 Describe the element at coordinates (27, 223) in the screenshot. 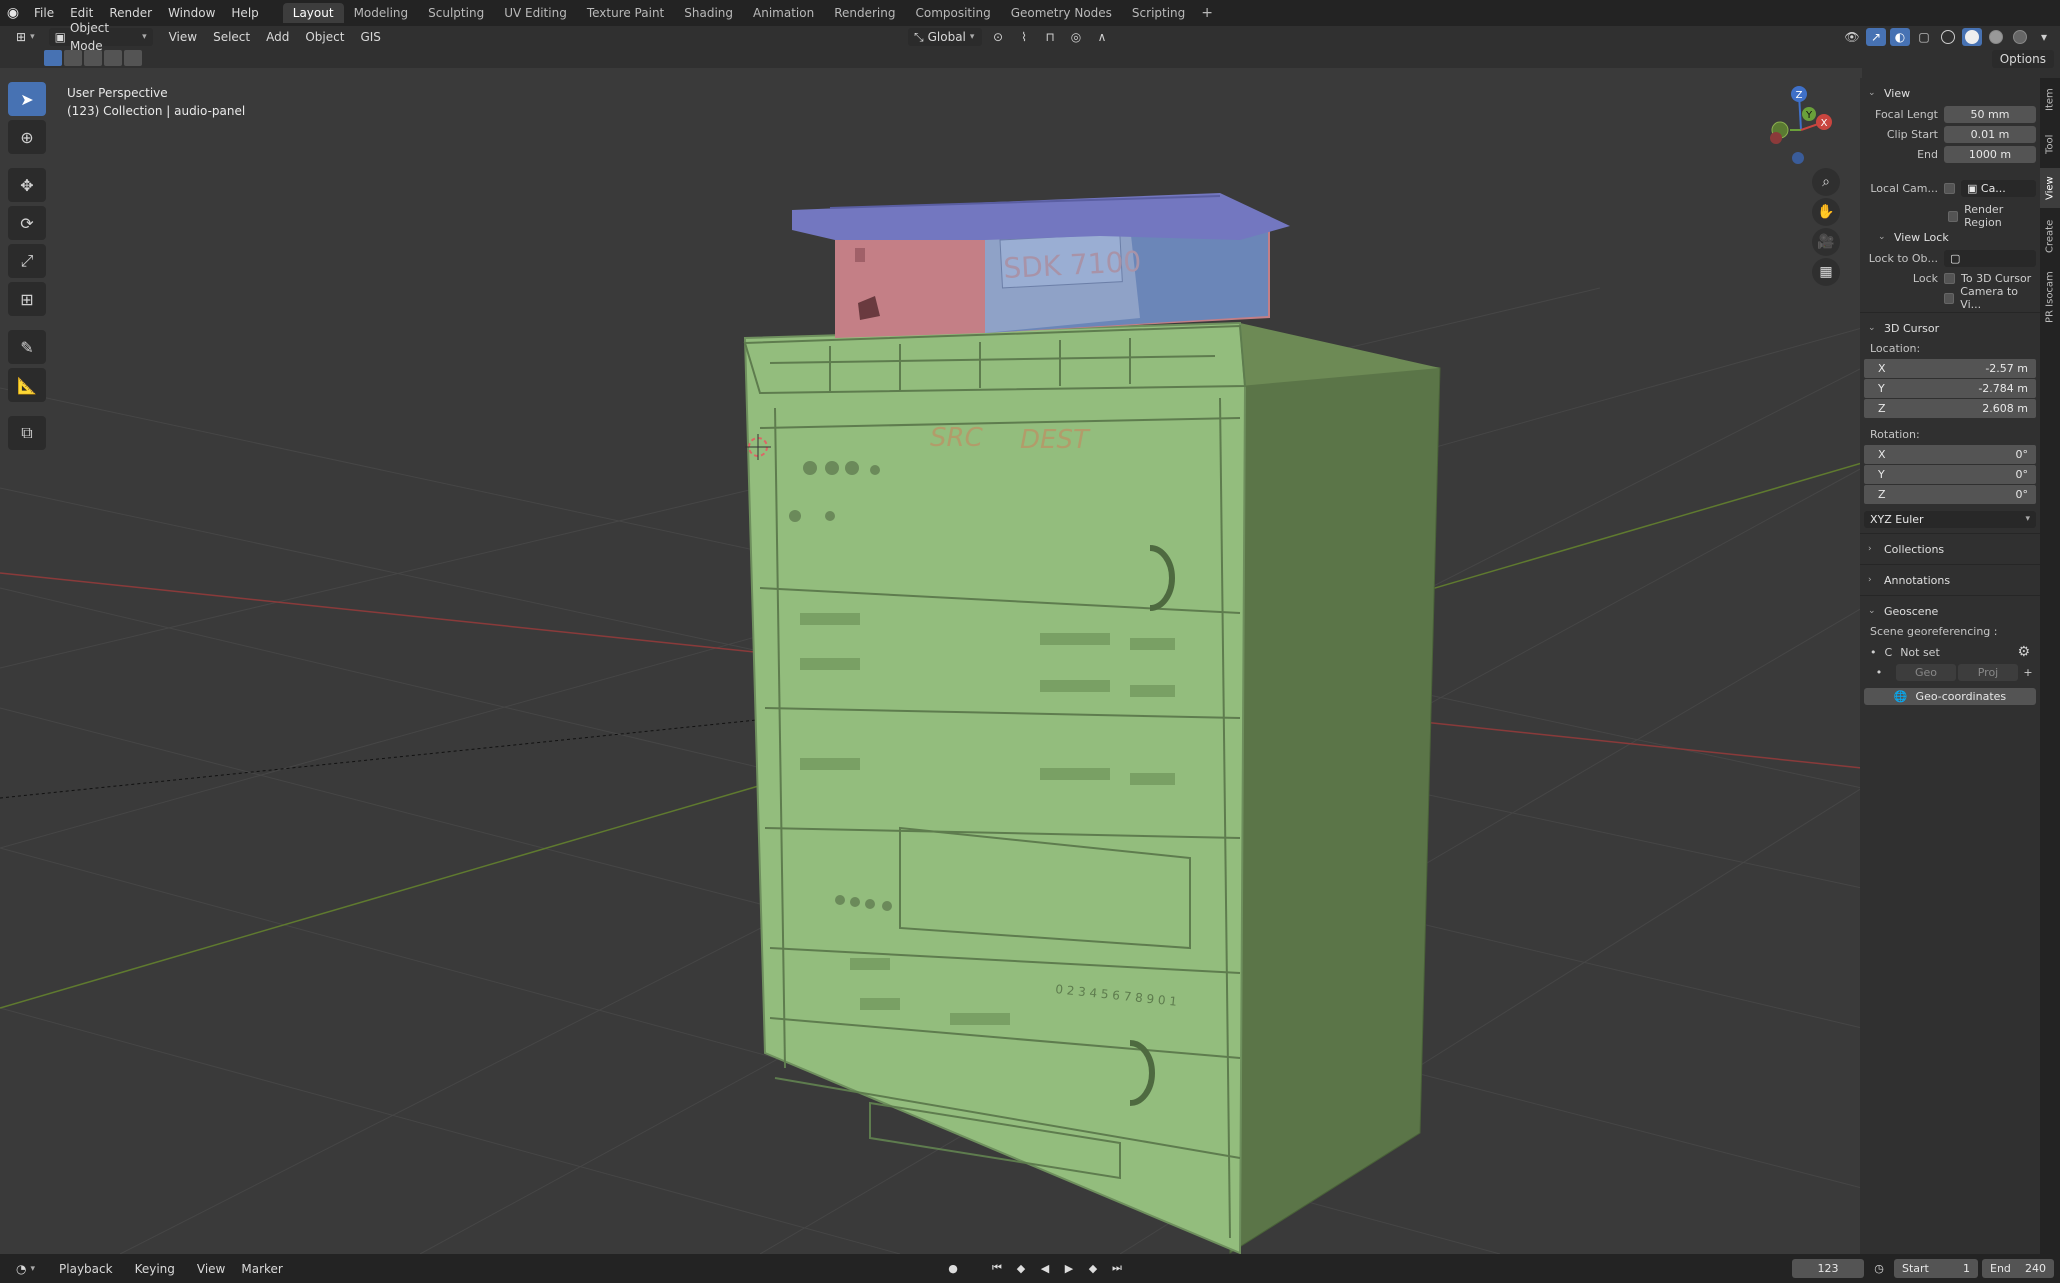

I see `rotate-icon: ⟳` at that location.